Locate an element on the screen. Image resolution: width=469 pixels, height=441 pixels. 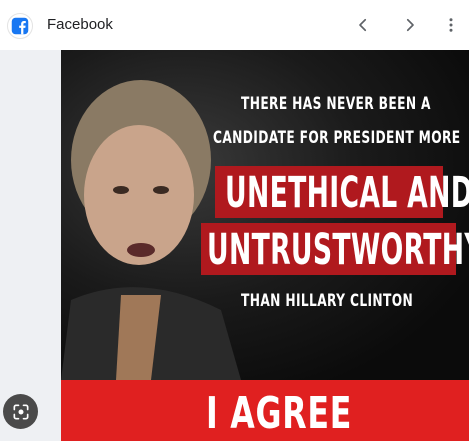
agree-text: I AGREE is located at coordinates (279, 413).